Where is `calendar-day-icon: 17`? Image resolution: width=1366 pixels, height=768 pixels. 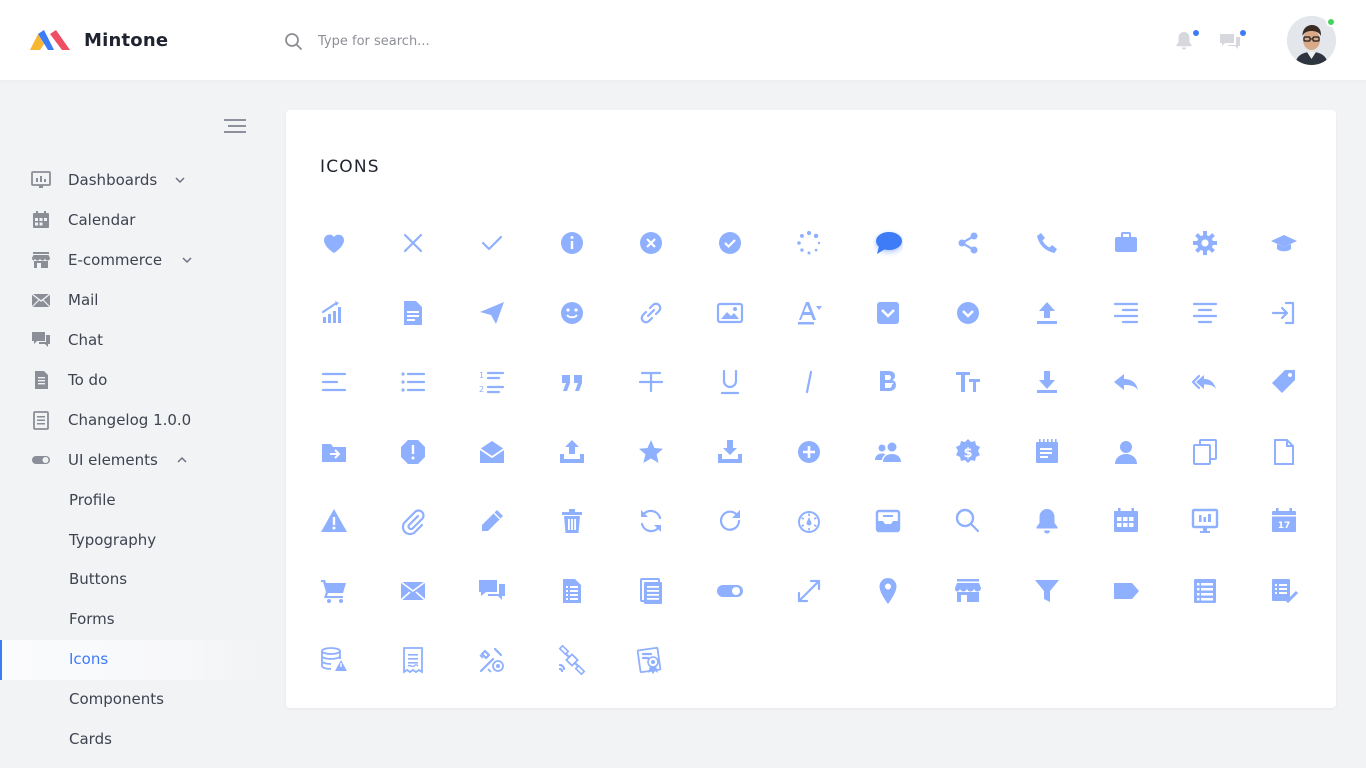
calendar-day-icon: 17 is located at coordinates (1284, 521).